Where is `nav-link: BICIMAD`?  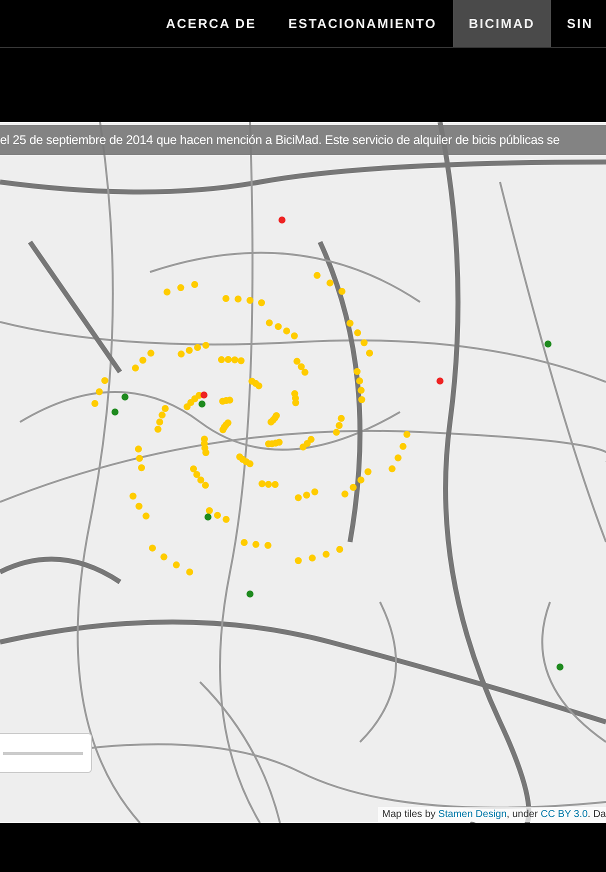 nav-link: BICIMAD is located at coordinates (501, 23).